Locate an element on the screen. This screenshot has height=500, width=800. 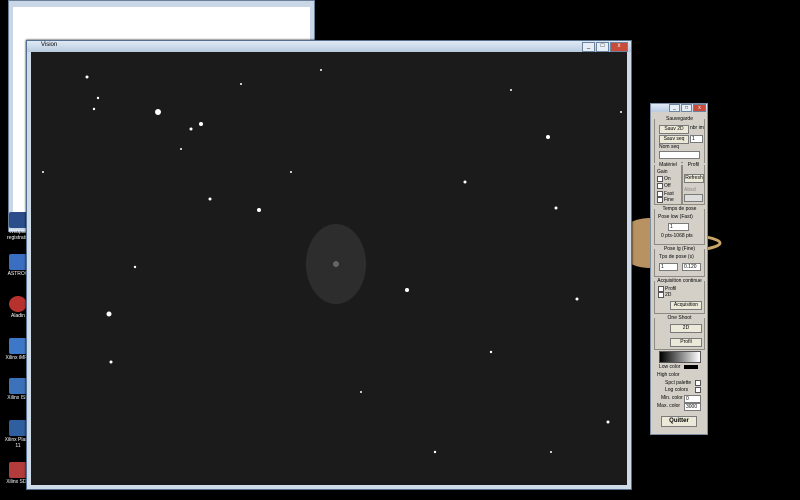
min-color-input: 0 is located at coordinates (692, 399).